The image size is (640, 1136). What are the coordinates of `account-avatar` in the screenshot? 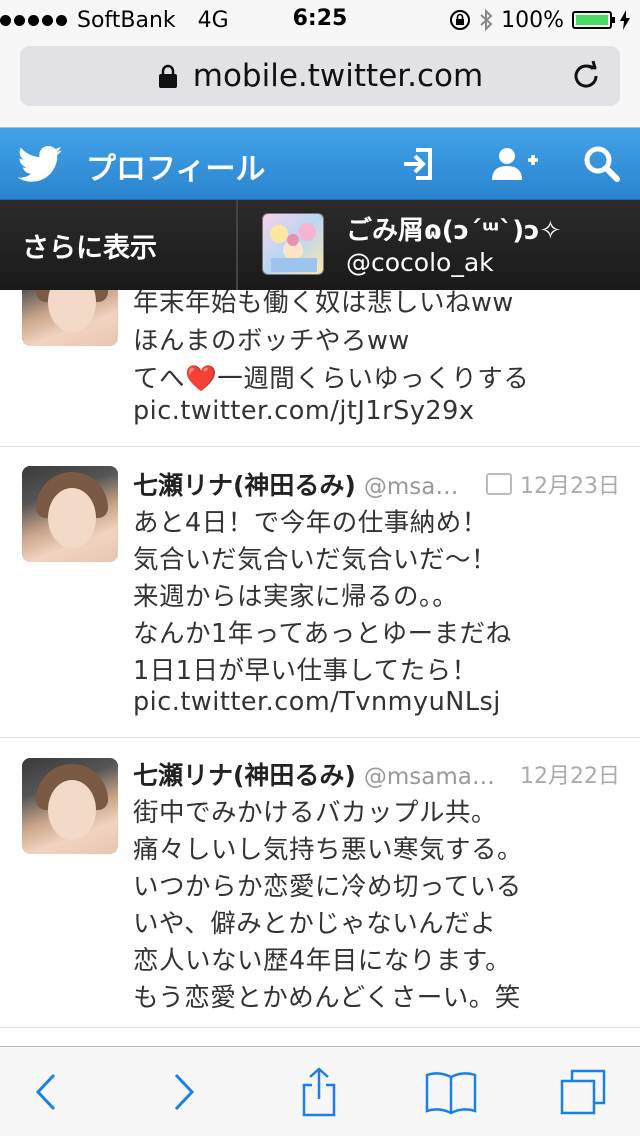 It's located at (293, 244).